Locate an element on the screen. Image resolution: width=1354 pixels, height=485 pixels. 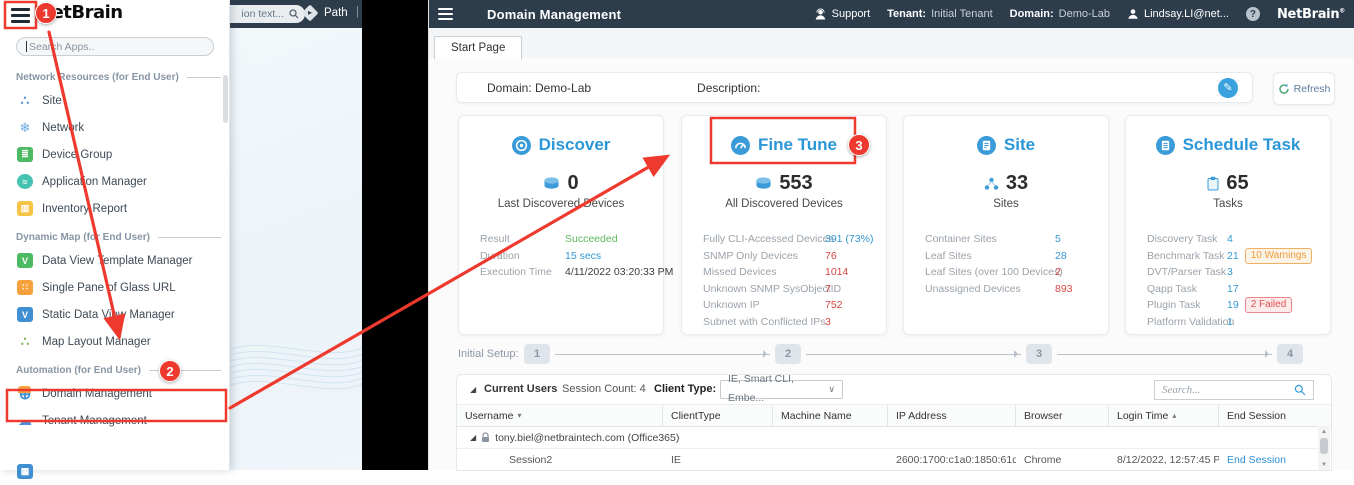
stat-value: 28 is located at coordinates (1061, 255).